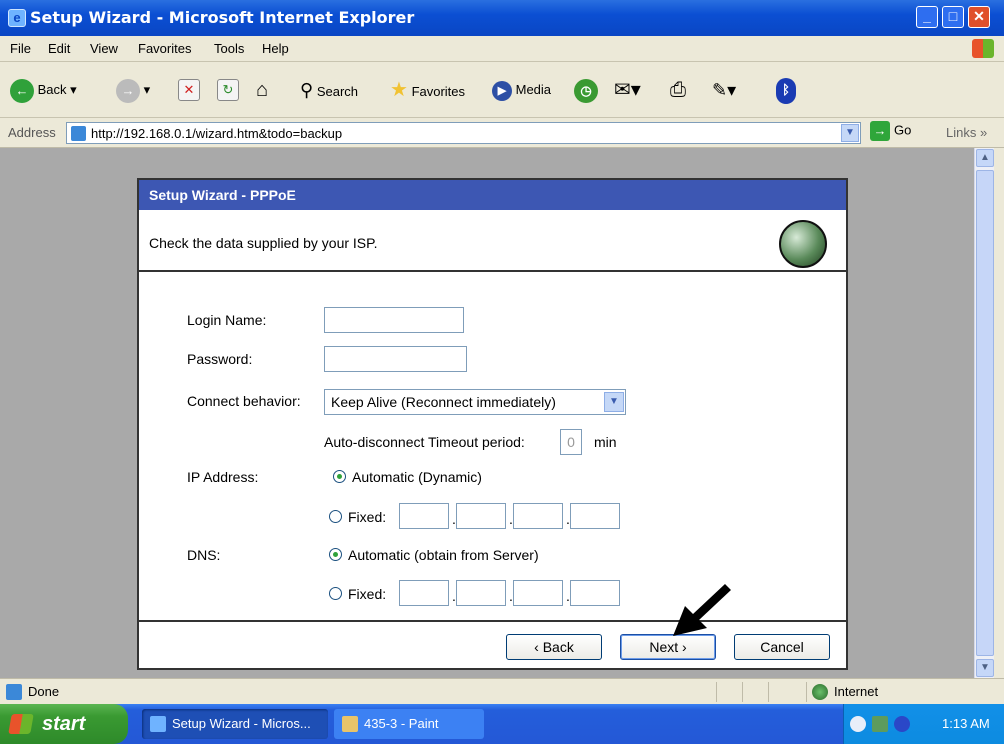  I want to click on go-button: → Go, so click(890, 131).